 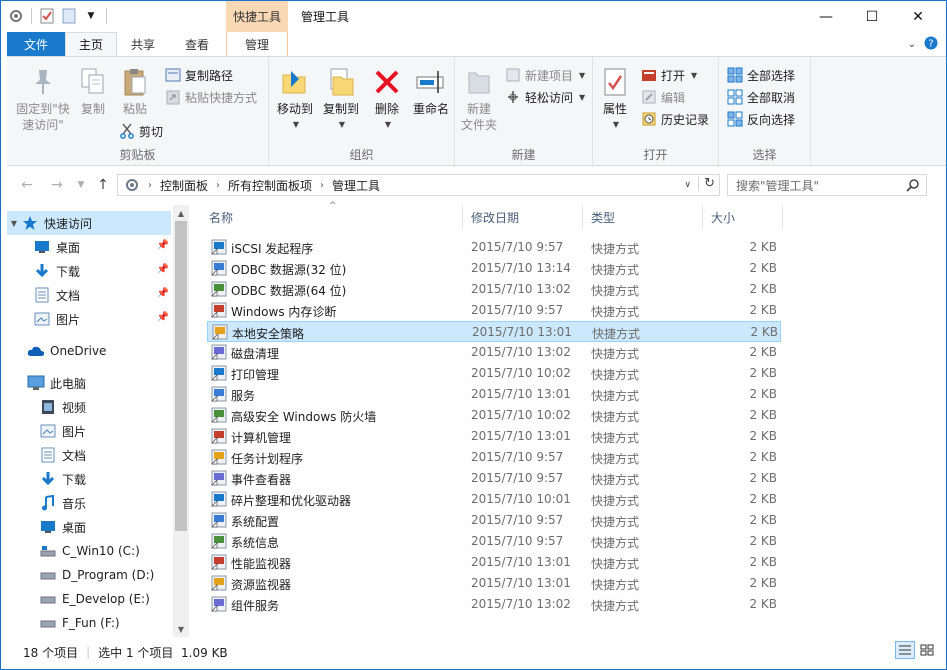 I want to click on new-folder-icon, so click(x=69, y=16).